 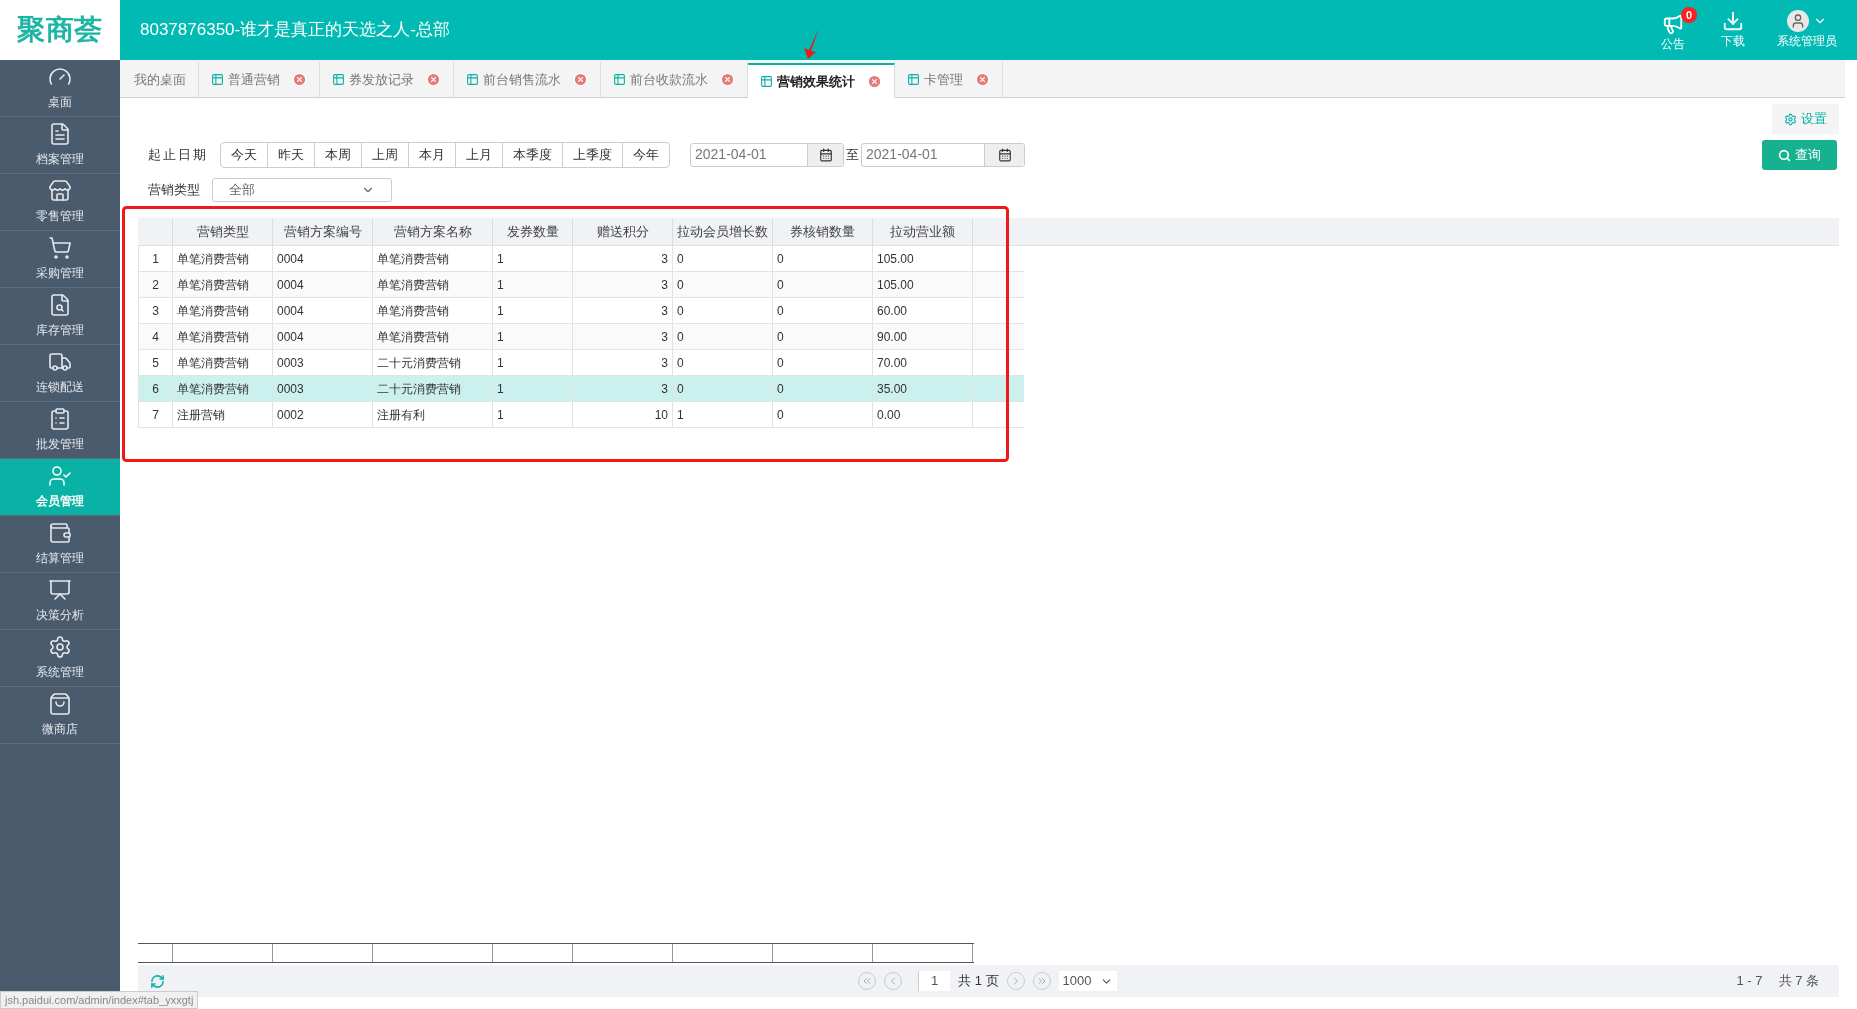 I want to click on sidebar-item: 决策分析, so click(x=60, y=601).